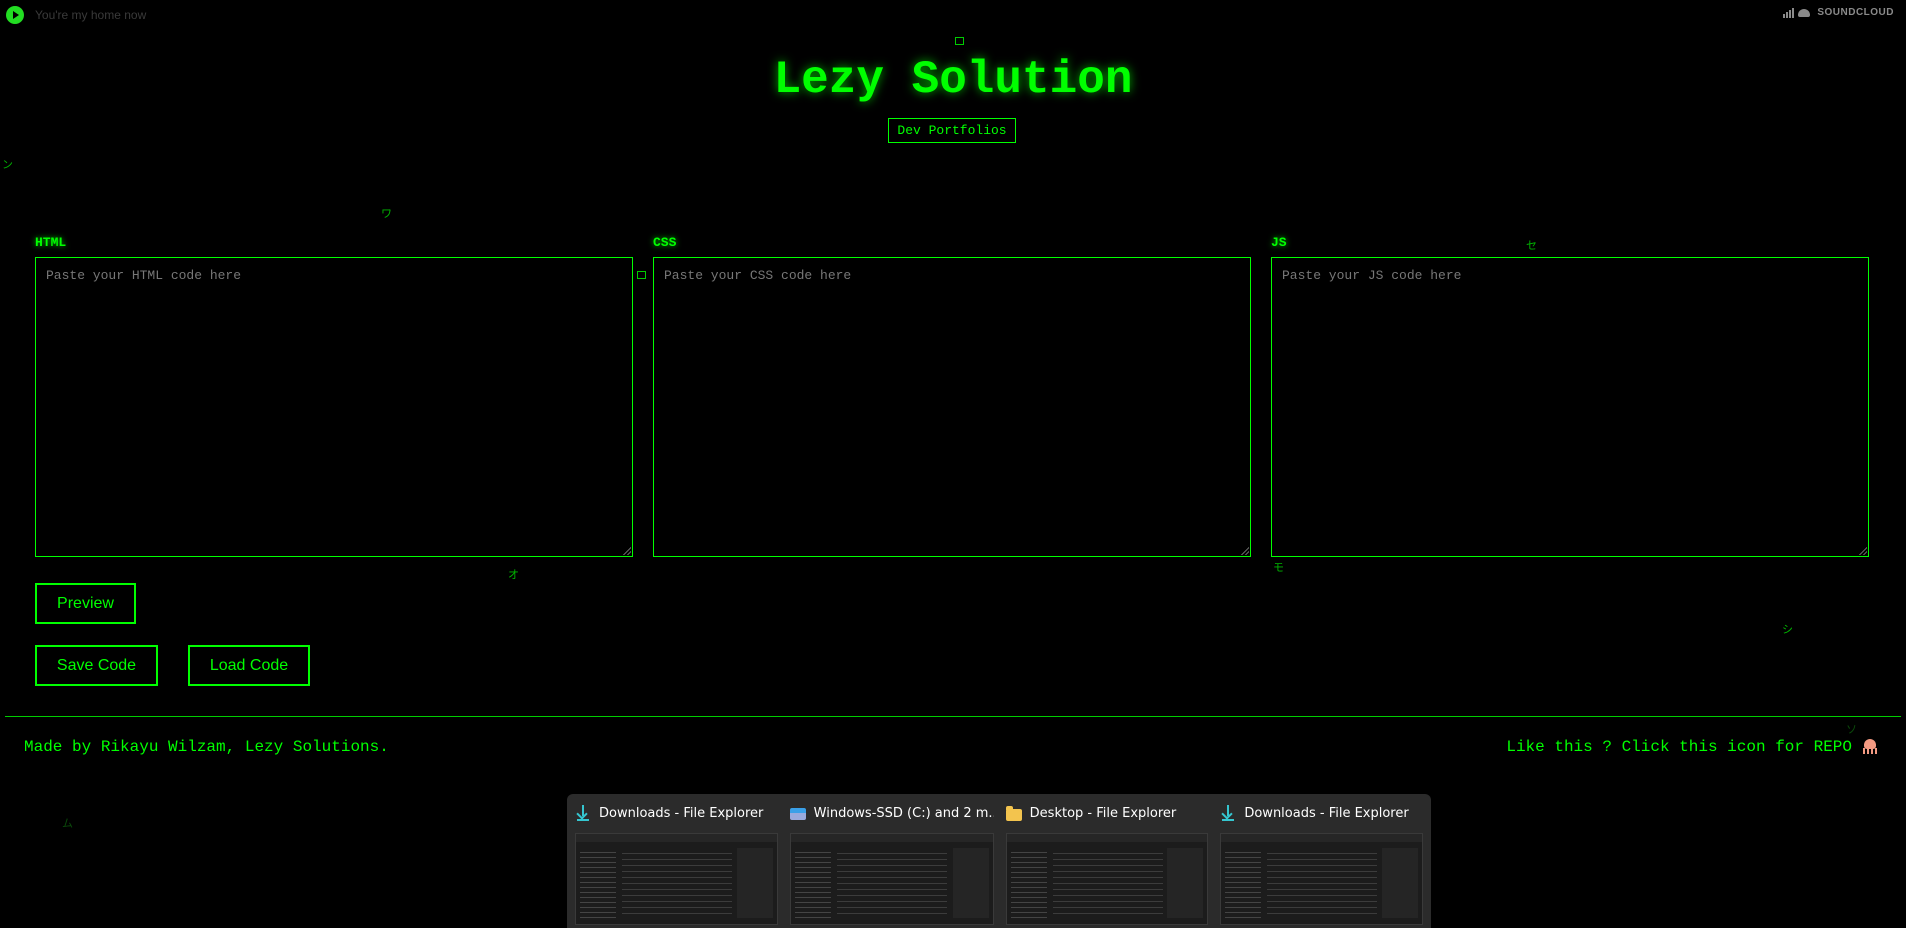 This screenshot has width=1906, height=928. Describe the element at coordinates (513, 574) in the screenshot. I see `rain-glyph: オ` at that location.